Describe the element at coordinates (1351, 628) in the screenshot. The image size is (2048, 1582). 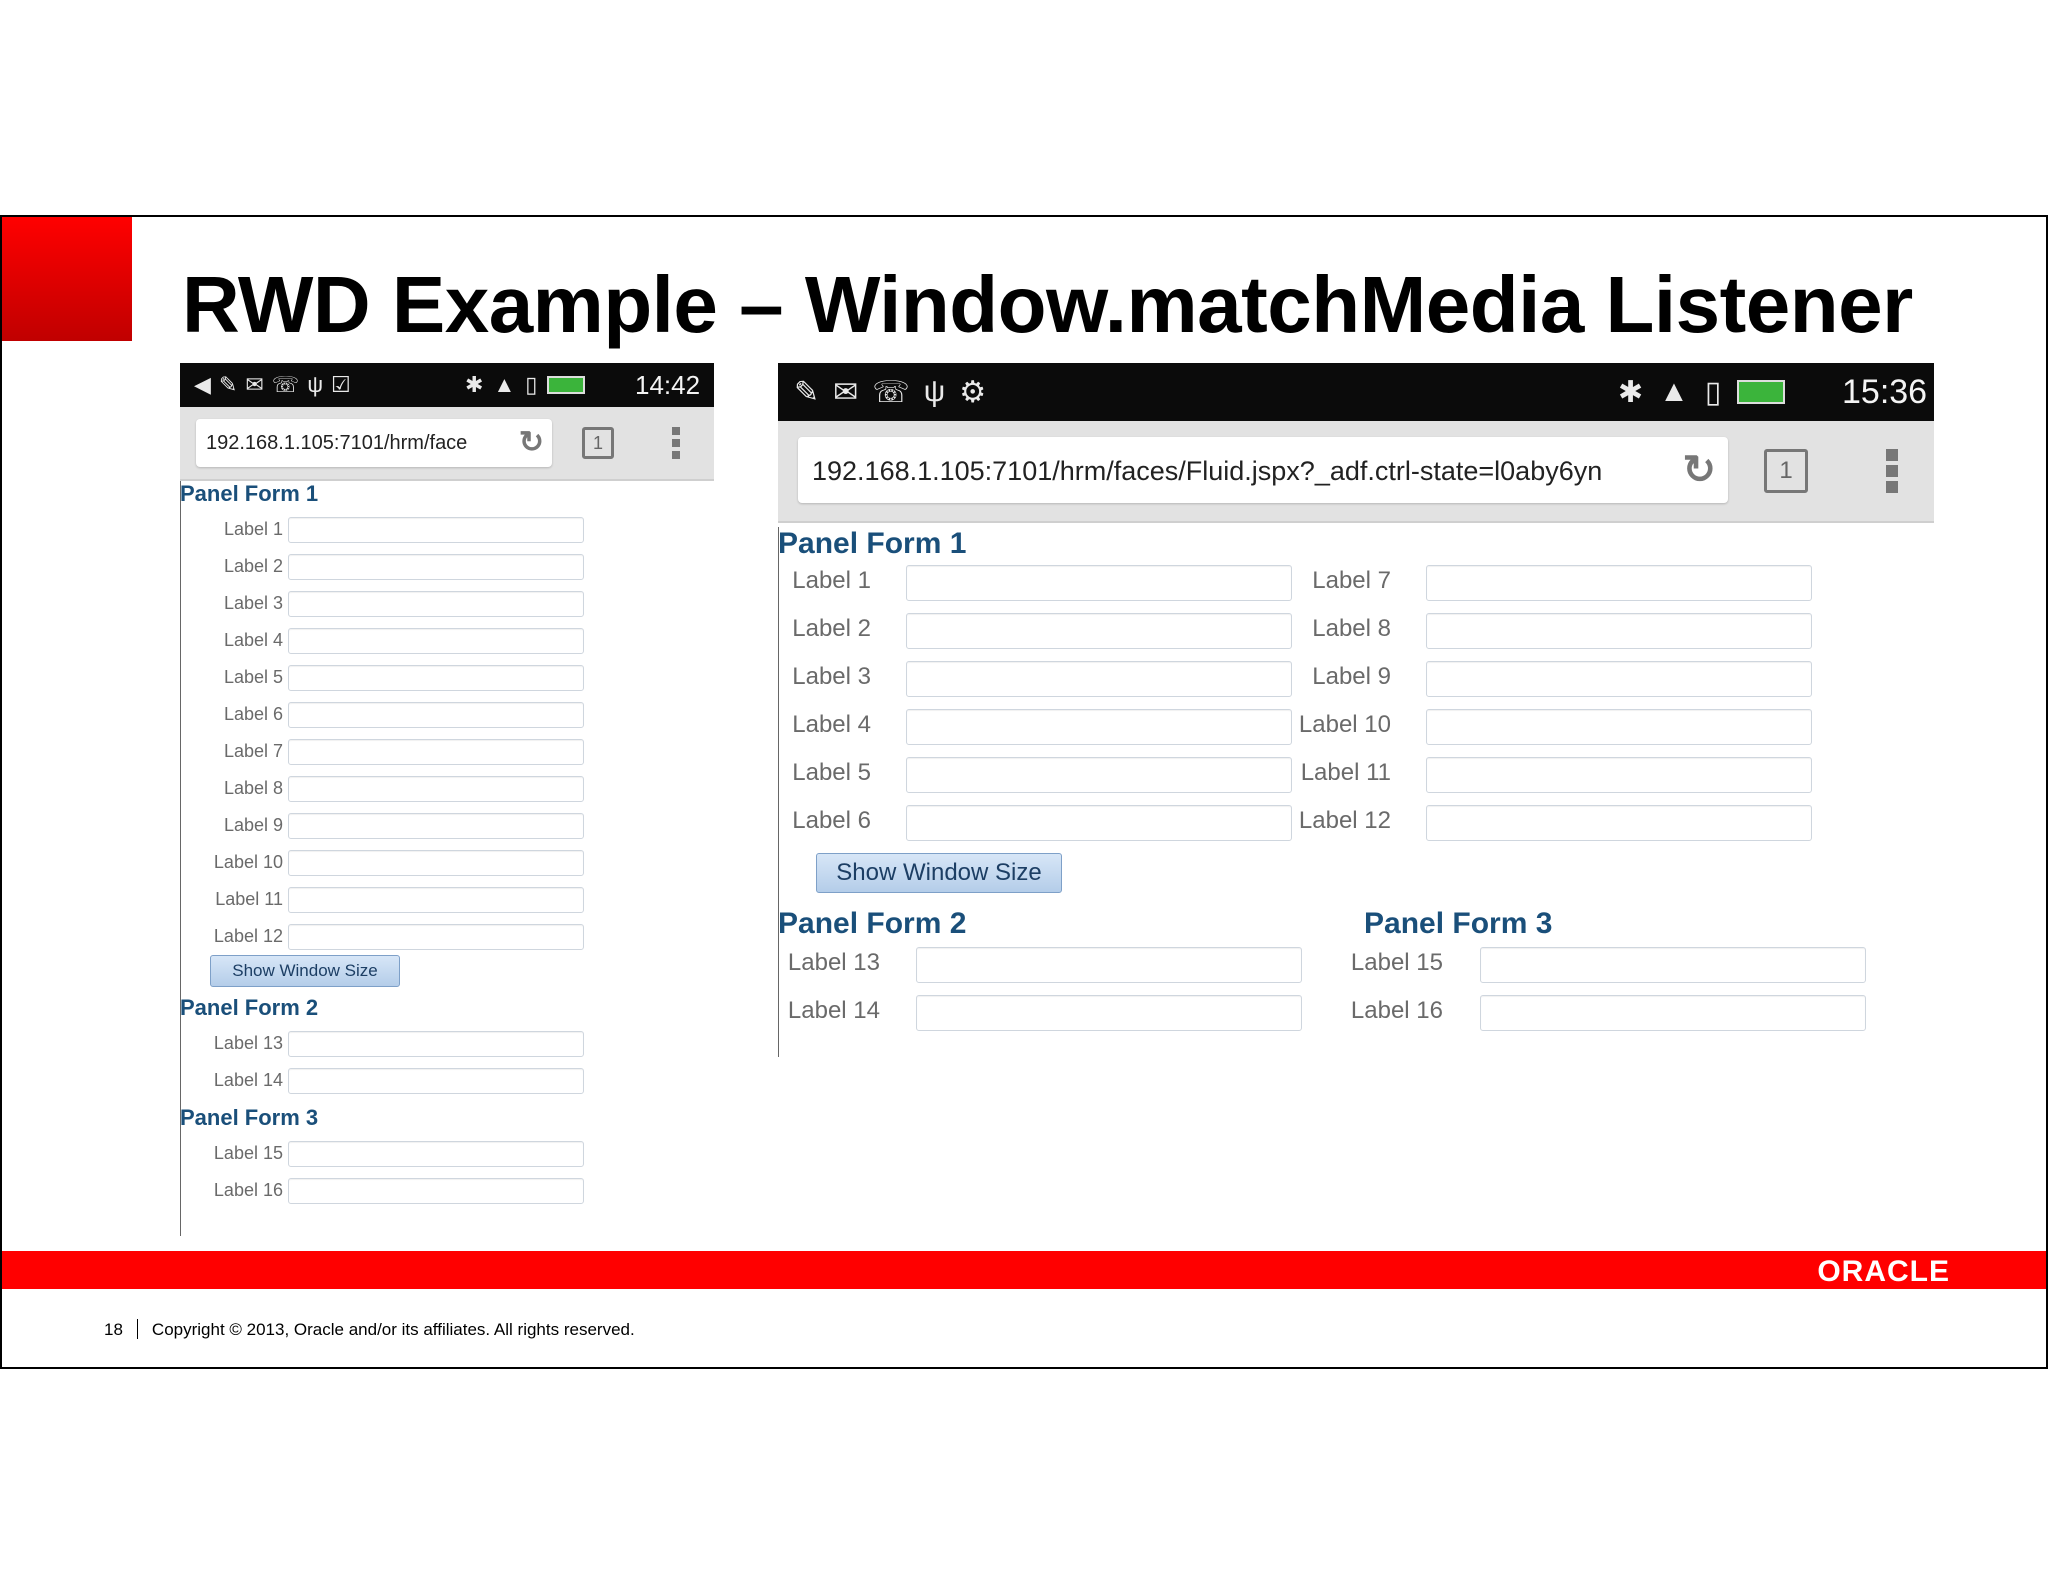
I see `field-label: Label 8` at that location.